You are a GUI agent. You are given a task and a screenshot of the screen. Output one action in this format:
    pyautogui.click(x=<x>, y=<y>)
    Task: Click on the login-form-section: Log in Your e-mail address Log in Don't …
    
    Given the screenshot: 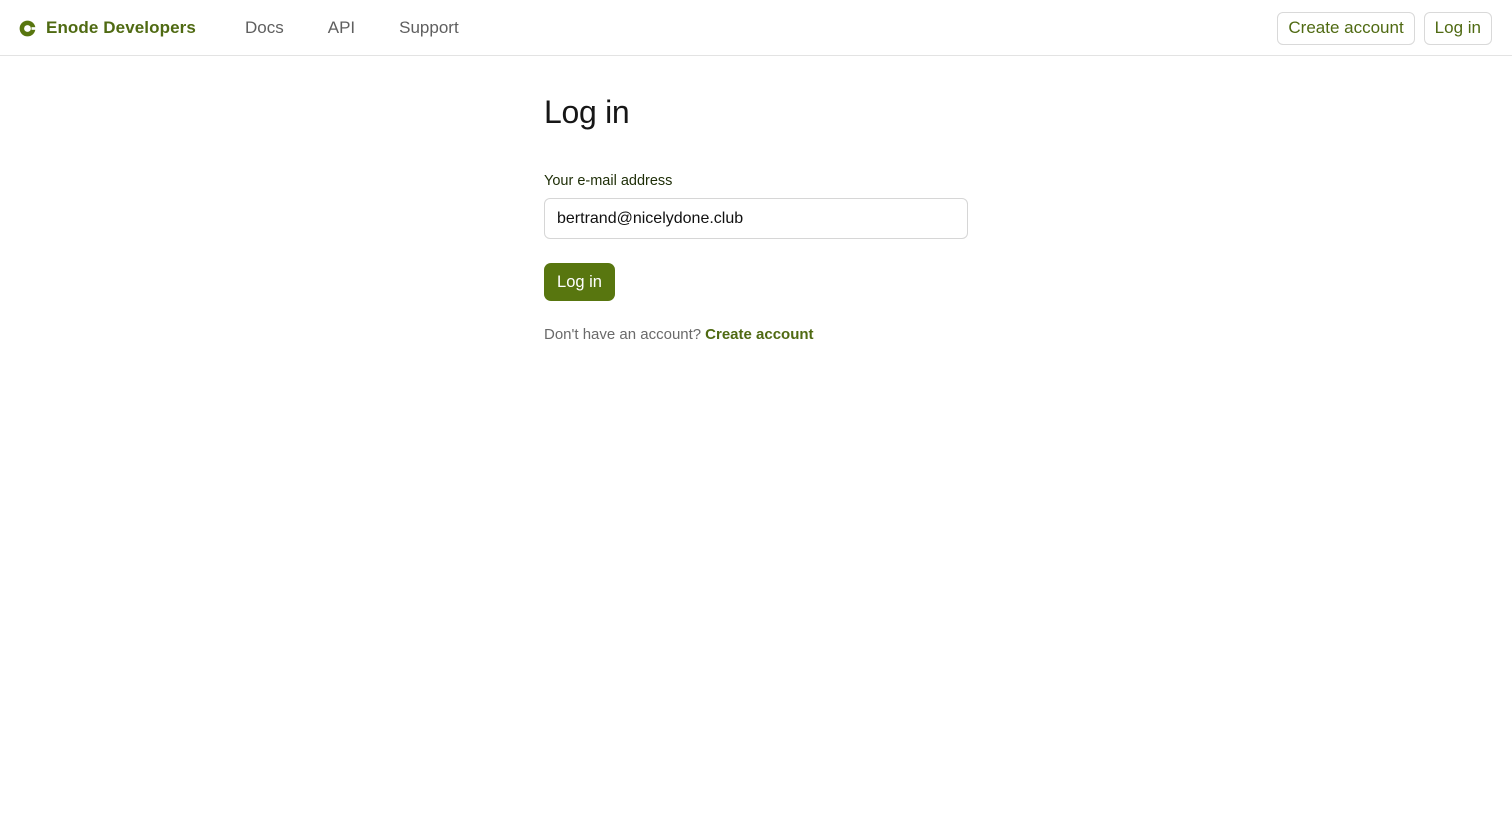 What is the action you would take?
    pyautogui.click(x=756, y=217)
    